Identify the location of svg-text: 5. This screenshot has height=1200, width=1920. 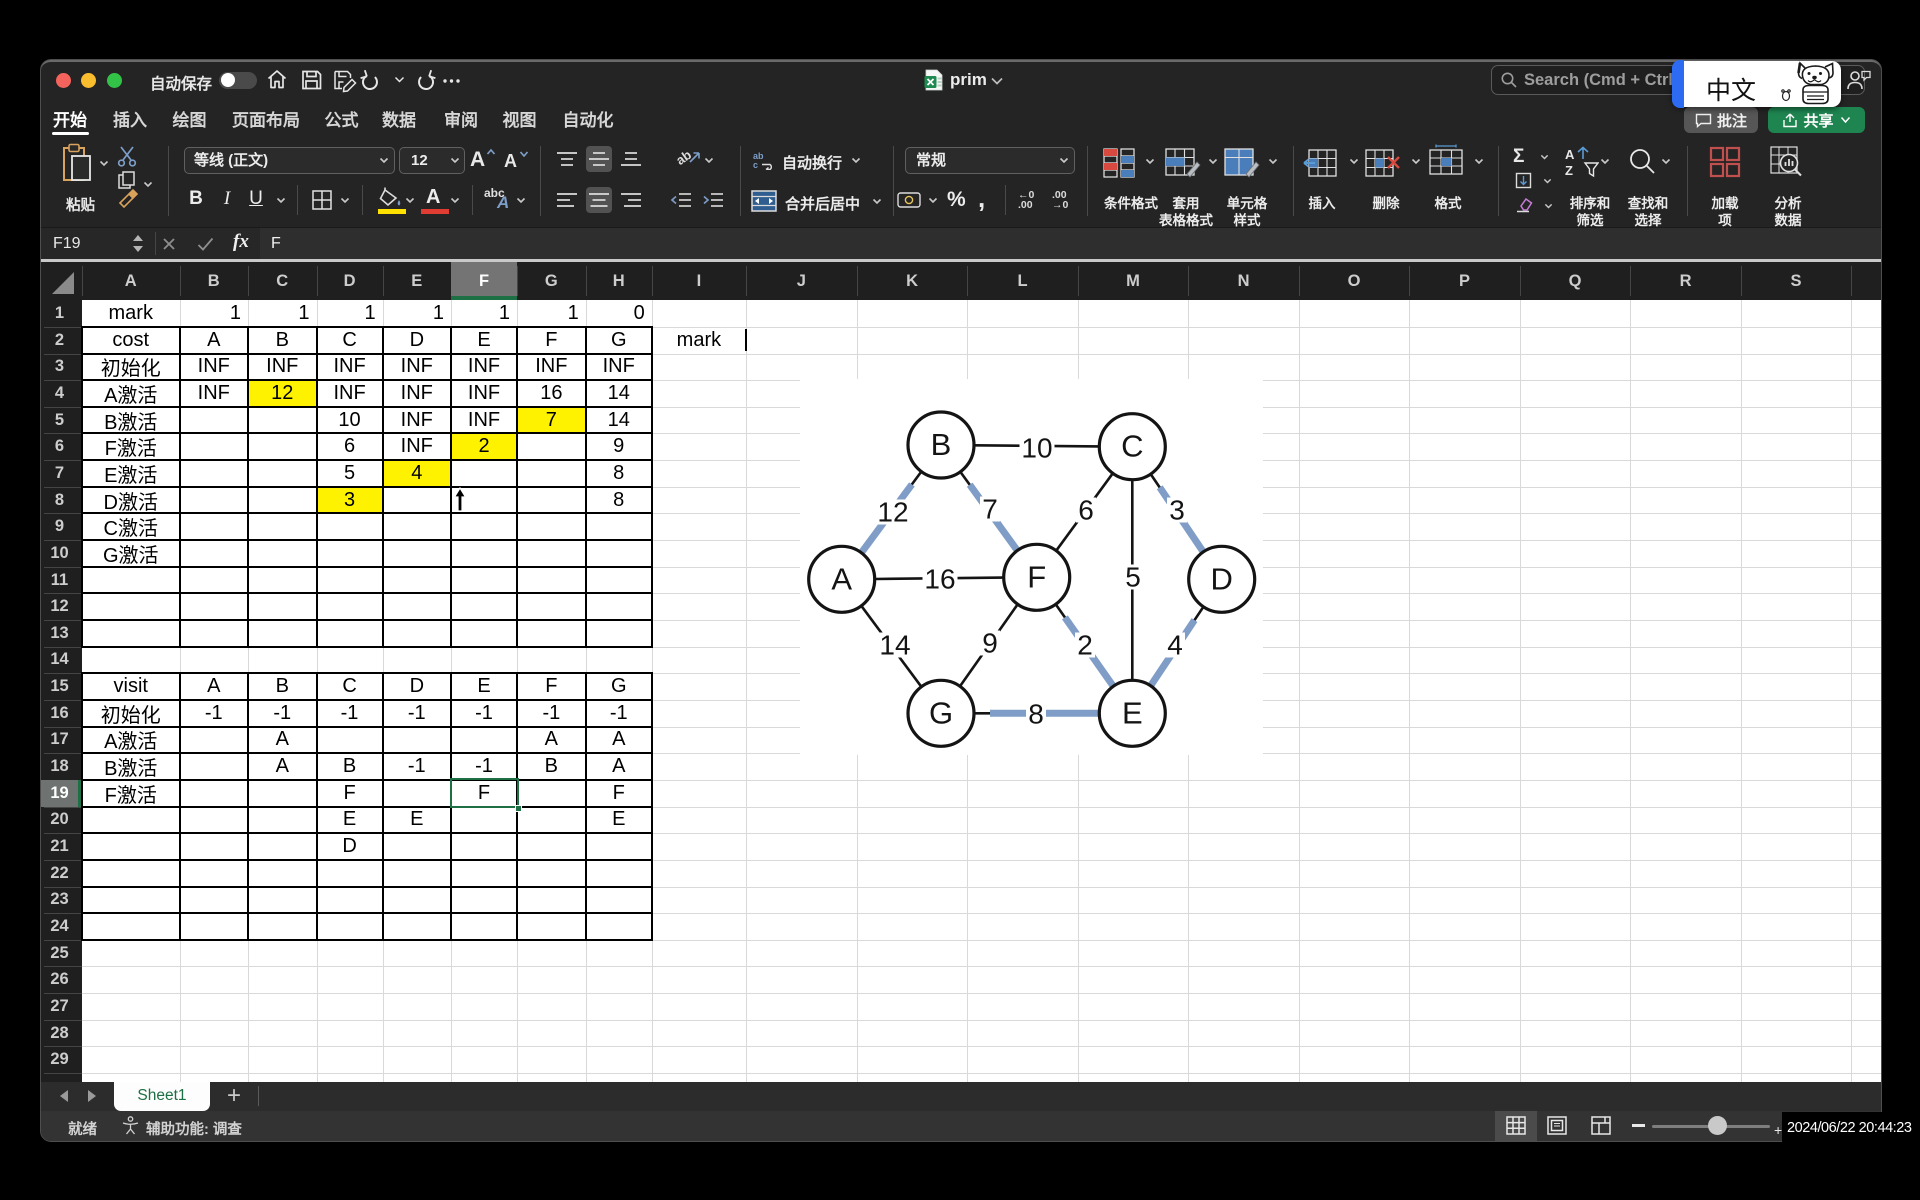
(1133, 577).